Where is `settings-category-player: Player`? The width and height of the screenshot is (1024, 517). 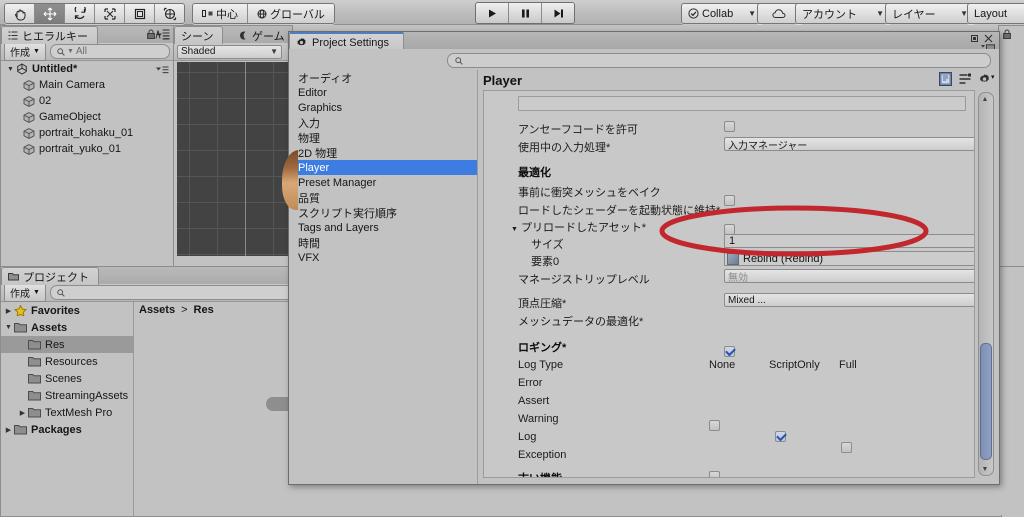
settings-category-player: Player is located at coordinates (383, 167).